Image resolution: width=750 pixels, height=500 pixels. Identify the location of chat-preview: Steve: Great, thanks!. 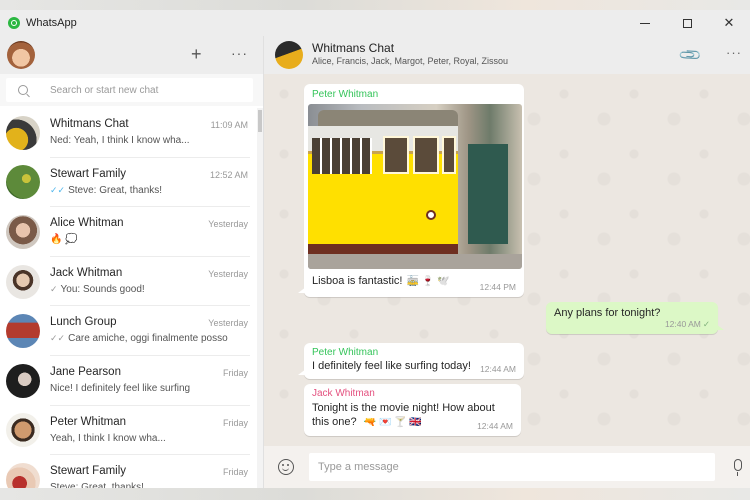
(97, 485).